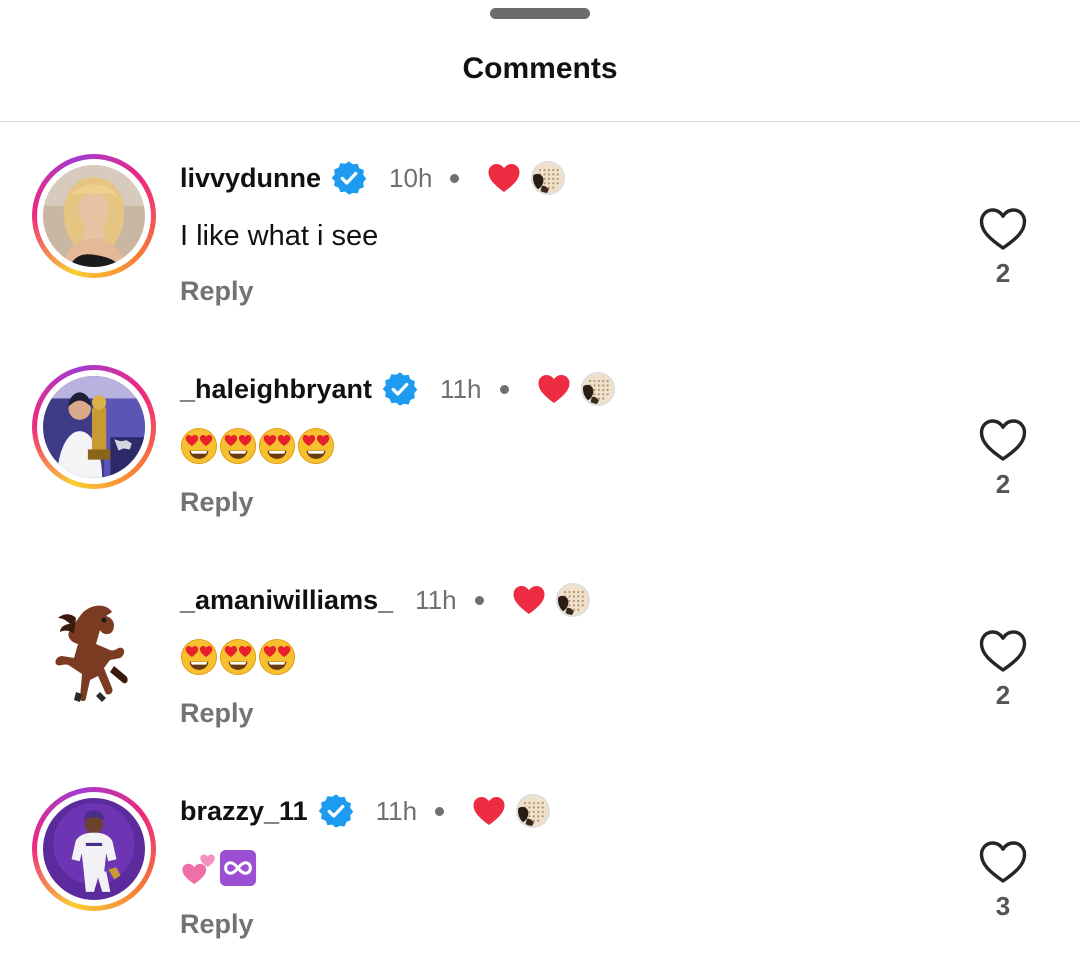 Image resolution: width=1080 pixels, height=965 pixels. Describe the element at coordinates (279, 236) in the screenshot. I see `comment-text: I like what i see` at that location.